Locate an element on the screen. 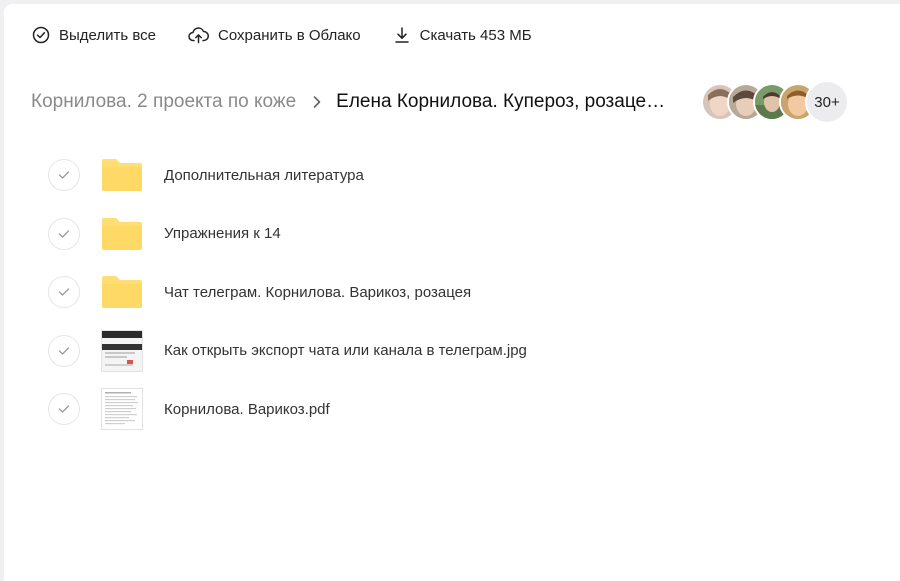 The height and width of the screenshot is (581, 900). select-all-button: Выделить все is located at coordinates (94, 35).